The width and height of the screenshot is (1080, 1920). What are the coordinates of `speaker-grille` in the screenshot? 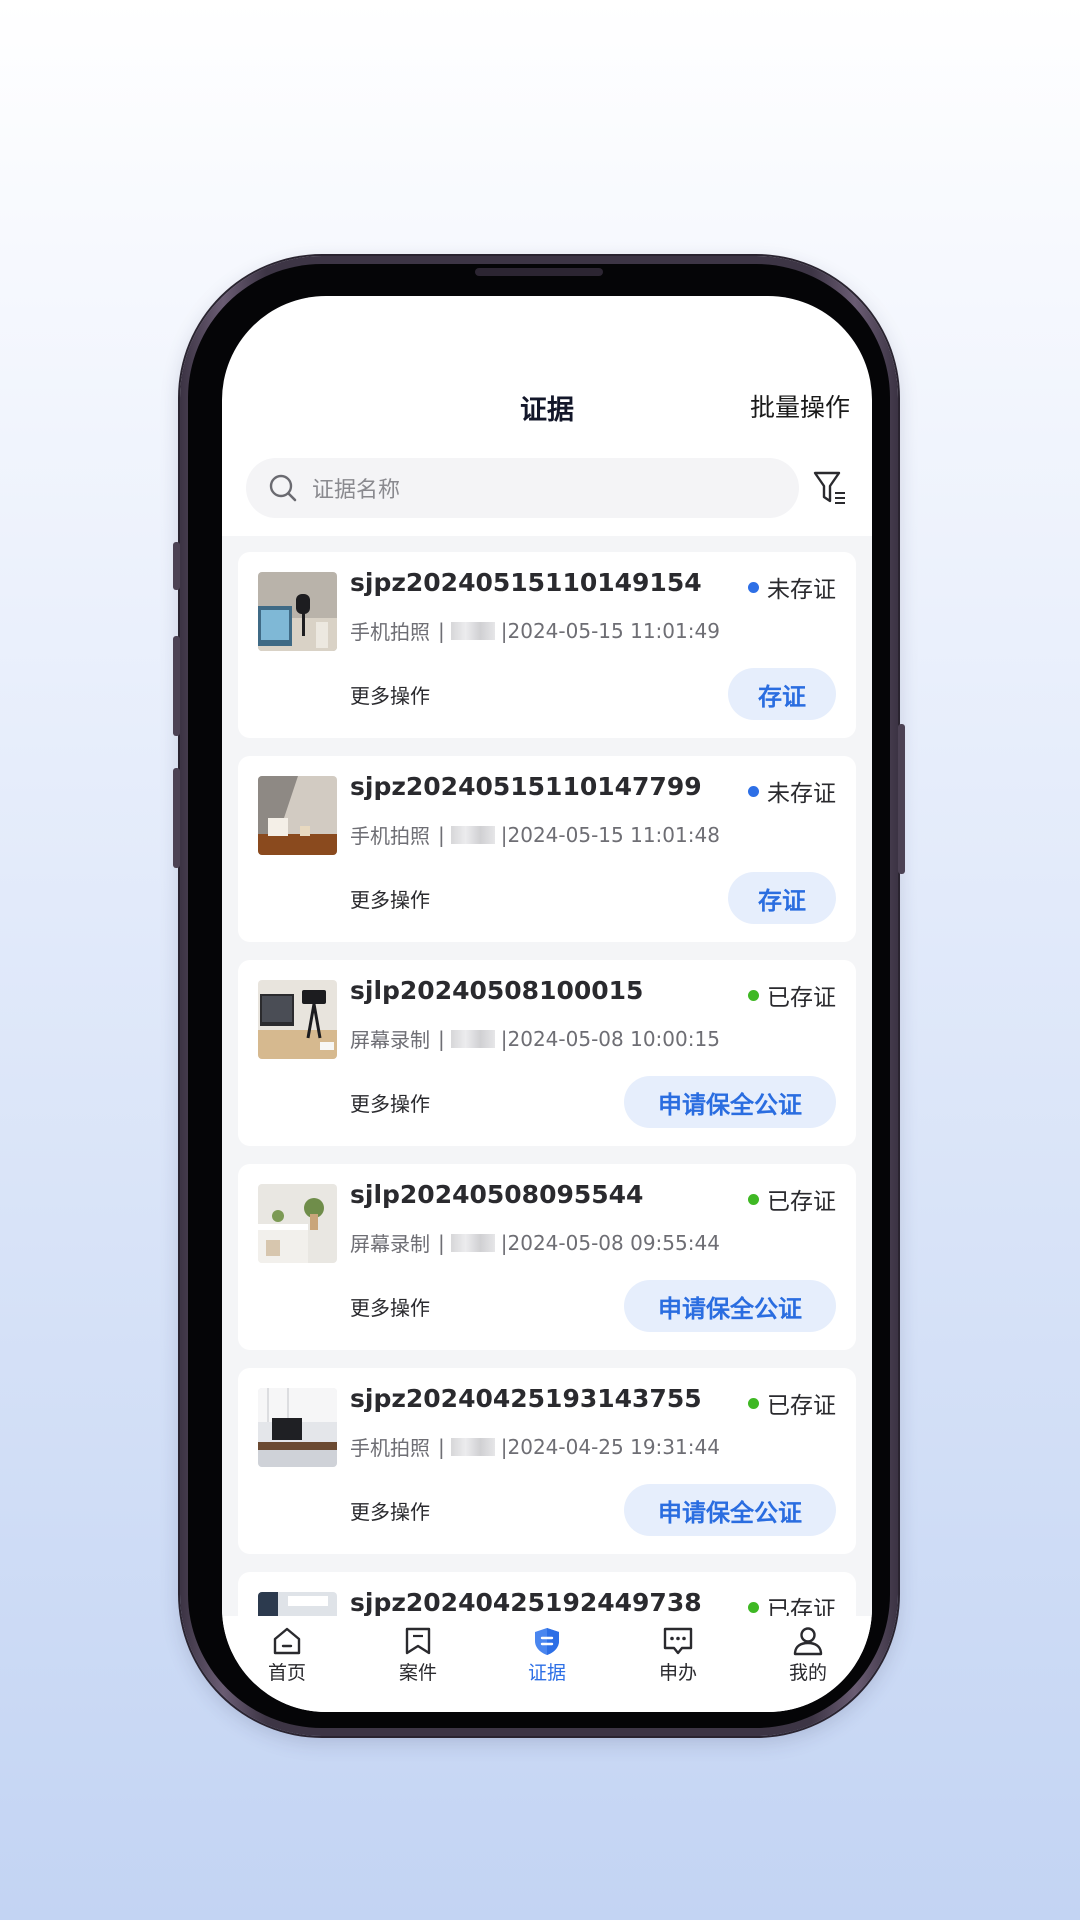 It's located at (539, 272).